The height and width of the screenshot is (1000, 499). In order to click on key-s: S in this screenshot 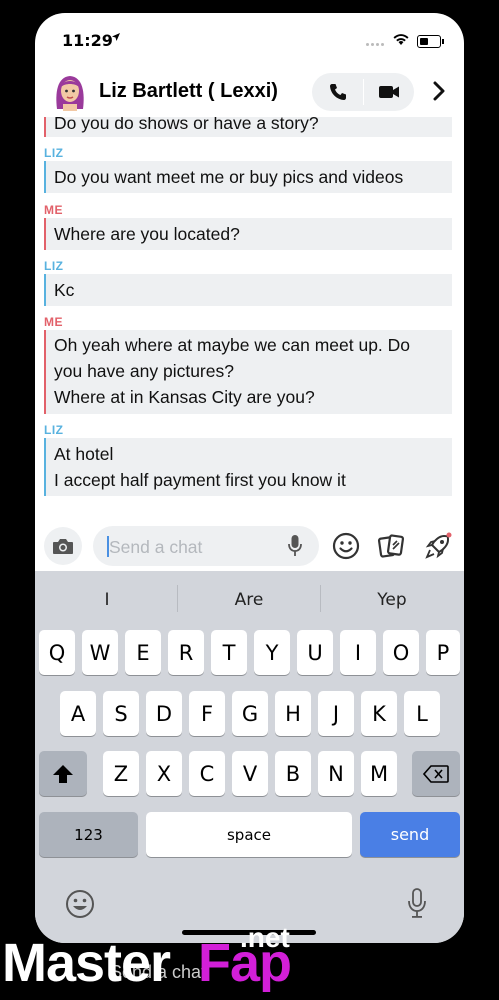, I will do `click(121, 713)`.